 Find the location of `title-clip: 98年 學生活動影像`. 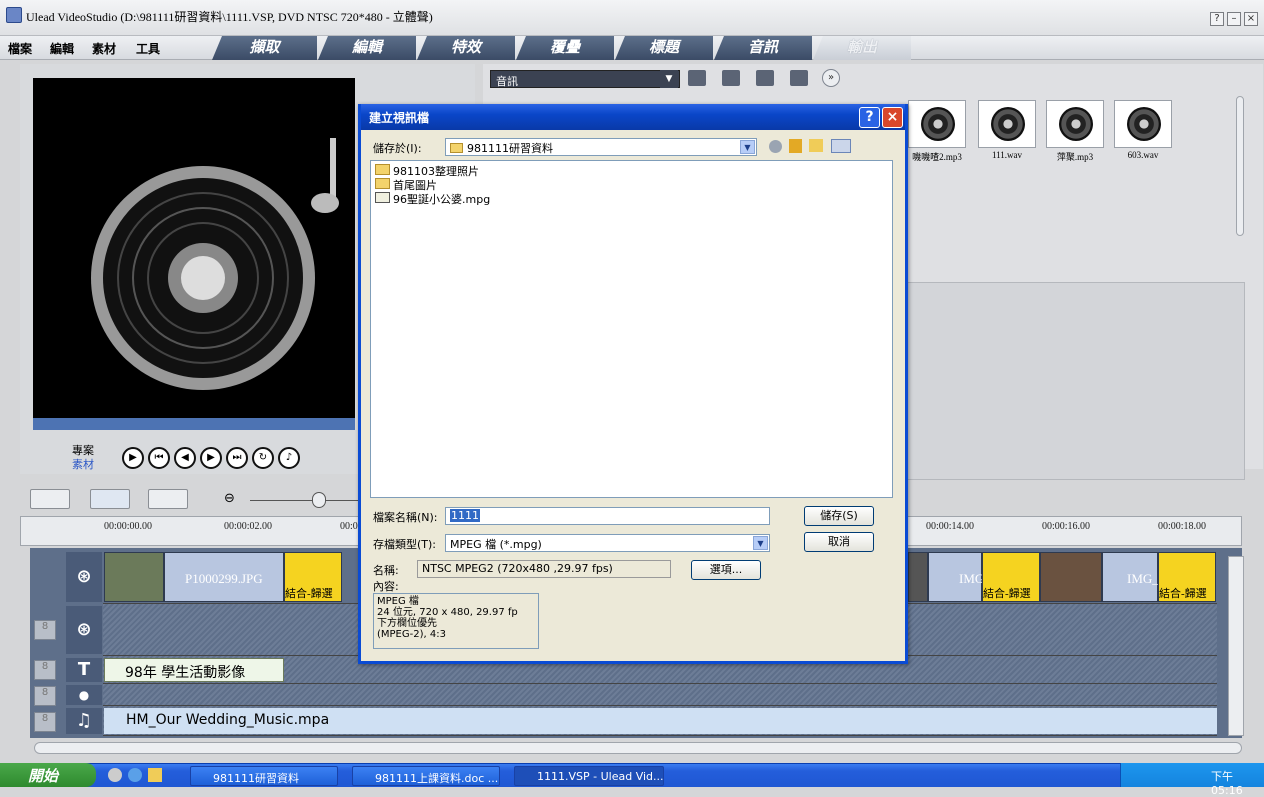

title-clip: 98年 學生活動影像 is located at coordinates (194, 670).